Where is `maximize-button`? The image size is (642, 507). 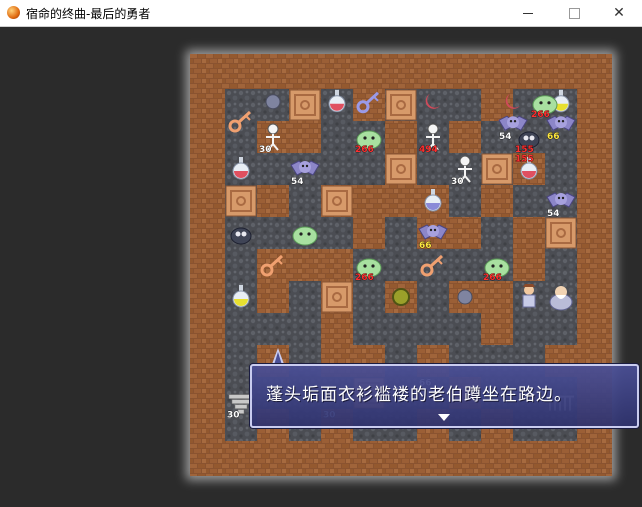
maximize-button is located at coordinates (574, 13).